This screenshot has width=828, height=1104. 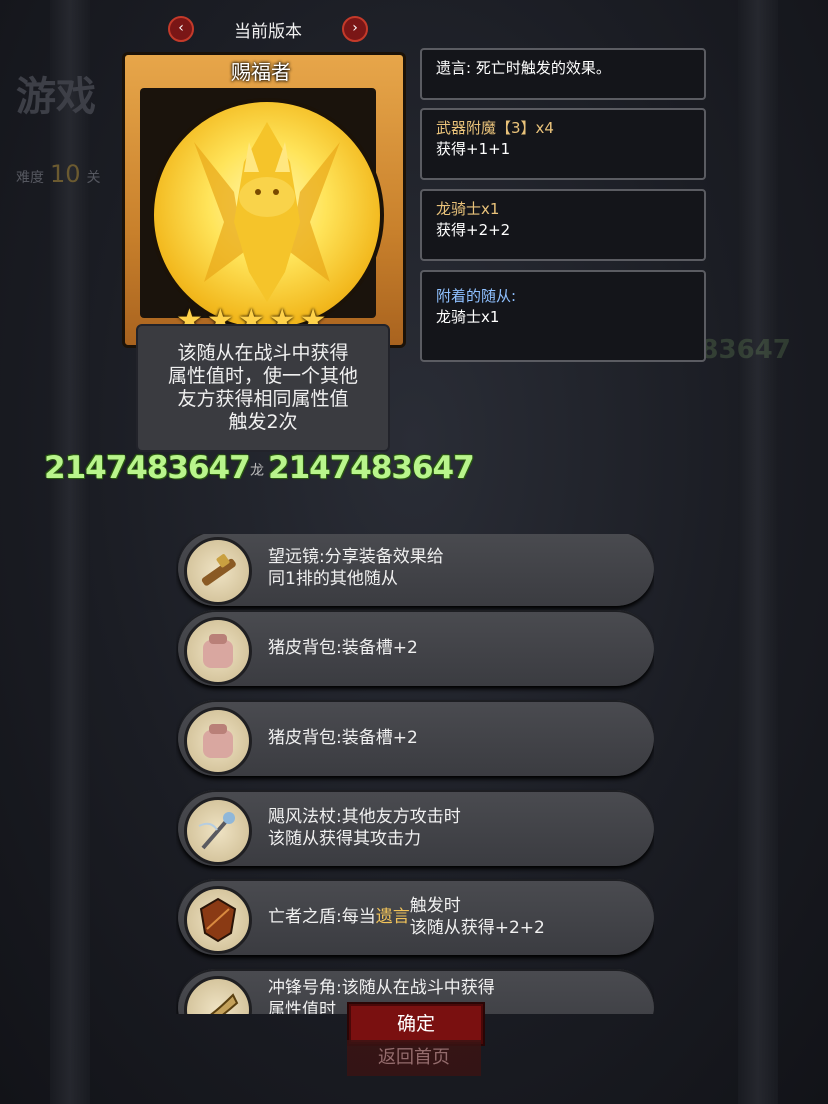 I want to click on tooltip-weapon-enchant: 武器附魔【3】x4 获得+1+1, so click(x=563, y=144).